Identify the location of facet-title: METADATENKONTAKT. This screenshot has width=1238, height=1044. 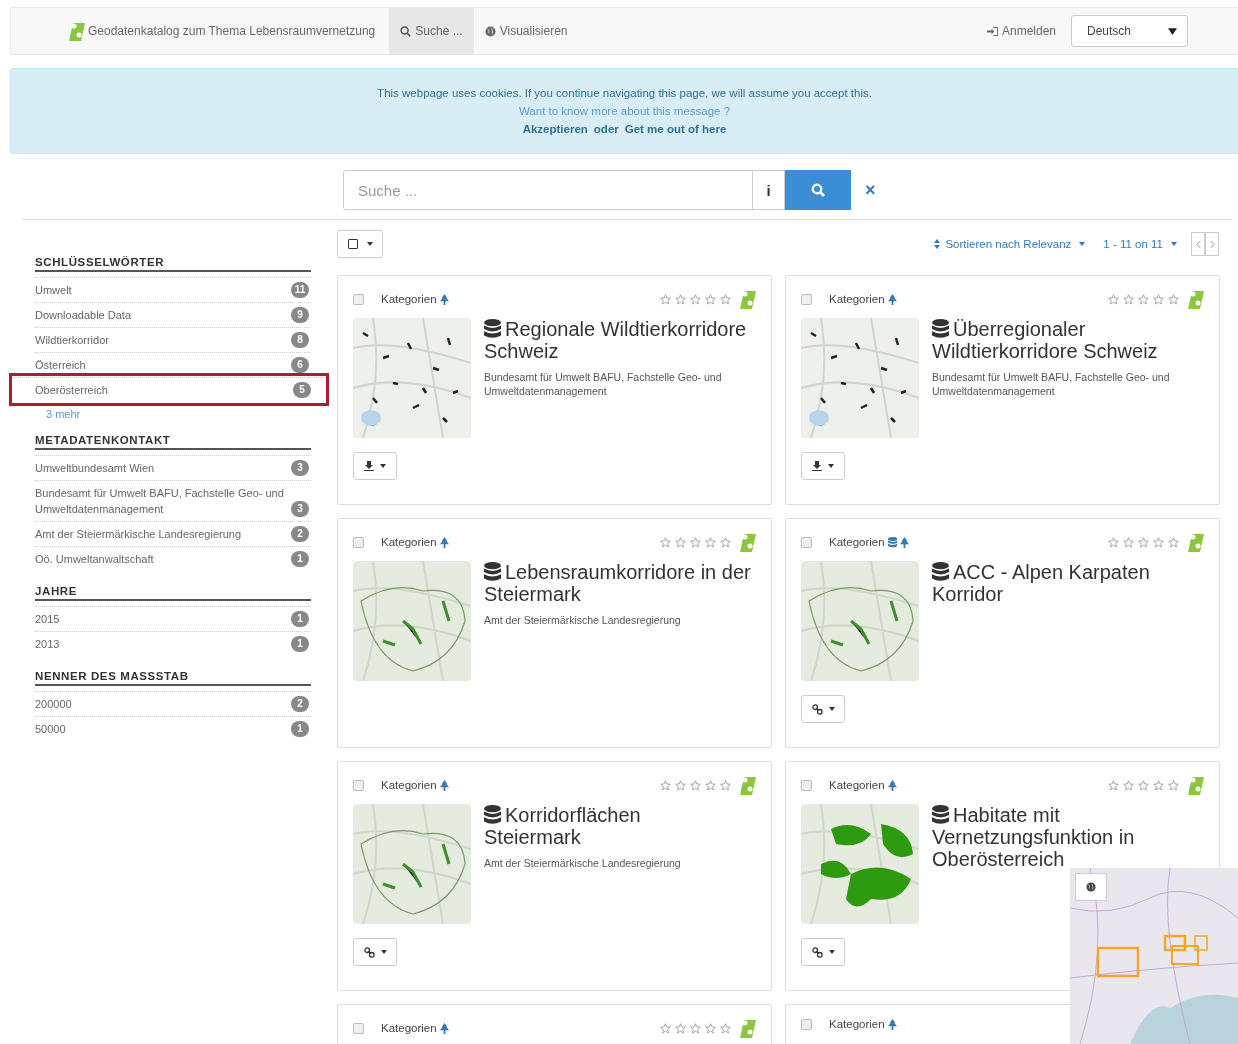
(173, 442).